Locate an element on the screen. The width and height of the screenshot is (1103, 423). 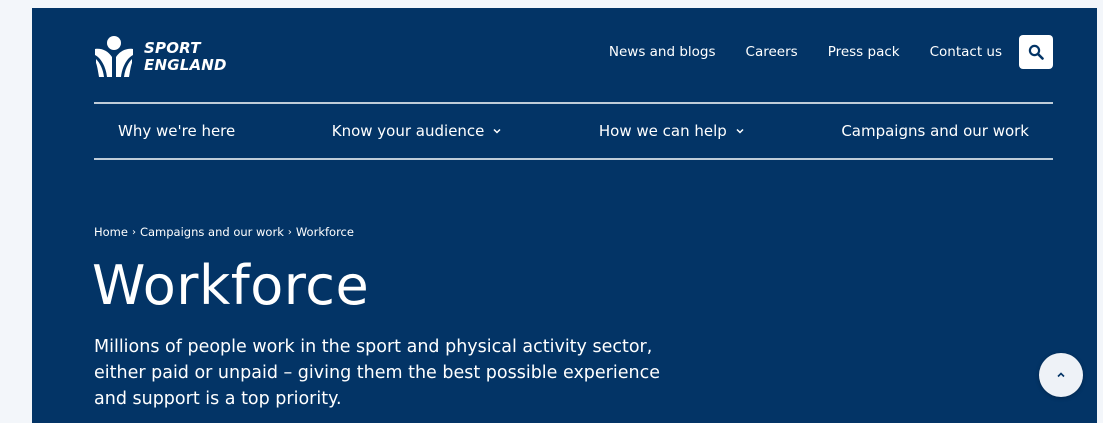
util-link-news-and-blogs: News and blogs is located at coordinates (662, 52).